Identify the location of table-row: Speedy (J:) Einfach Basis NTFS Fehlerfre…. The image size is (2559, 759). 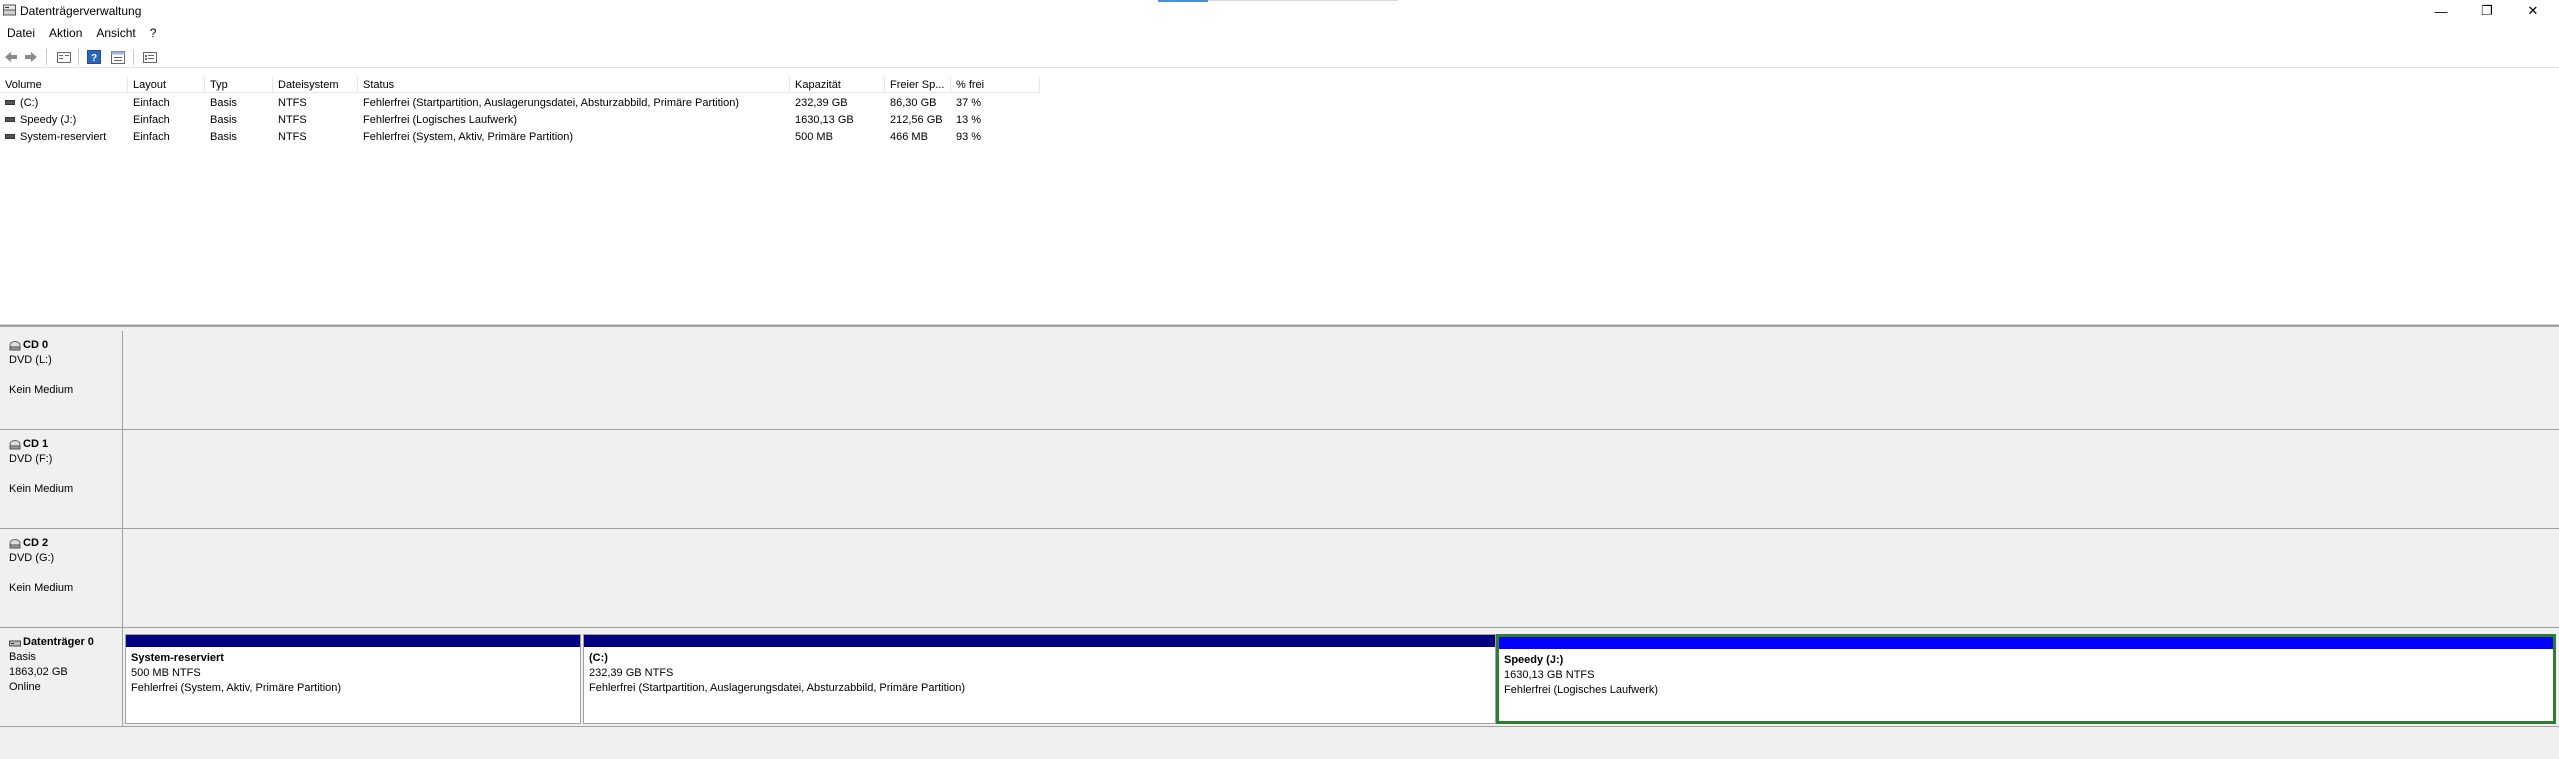
(520, 120).